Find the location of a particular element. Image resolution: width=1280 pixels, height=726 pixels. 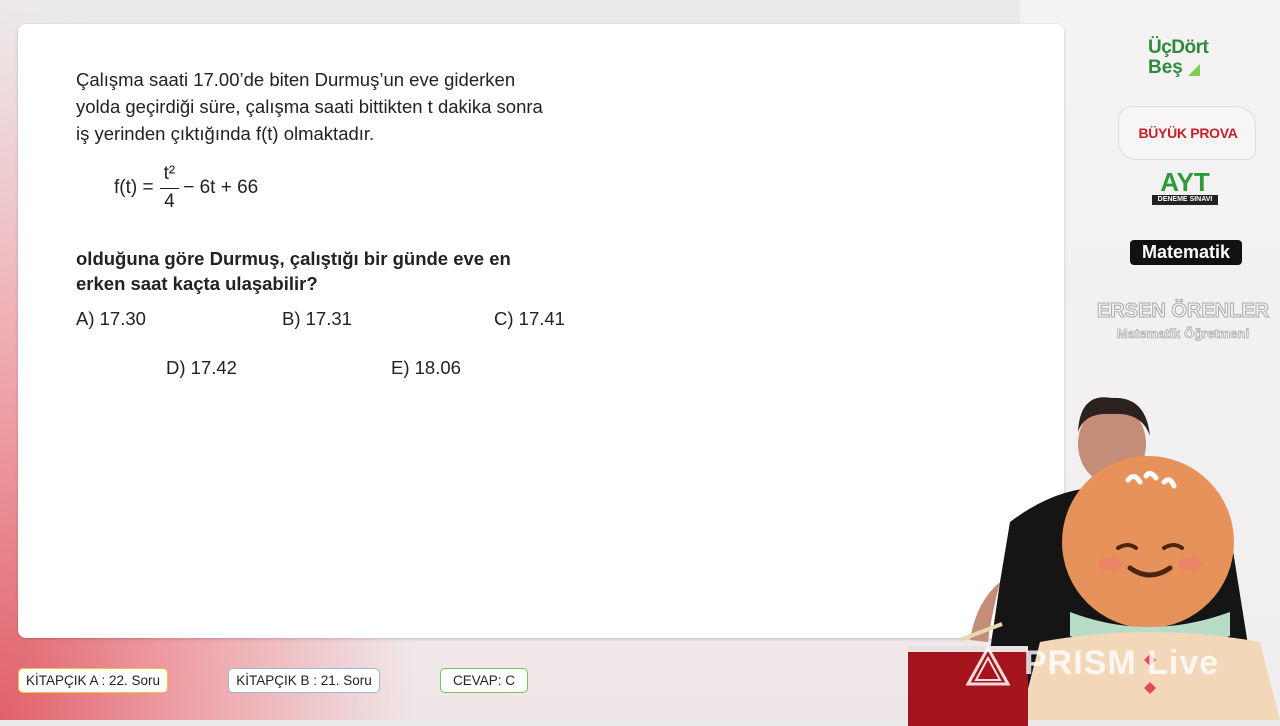

exam-sublabel: DENEME SINAVI is located at coordinates (1185, 200).